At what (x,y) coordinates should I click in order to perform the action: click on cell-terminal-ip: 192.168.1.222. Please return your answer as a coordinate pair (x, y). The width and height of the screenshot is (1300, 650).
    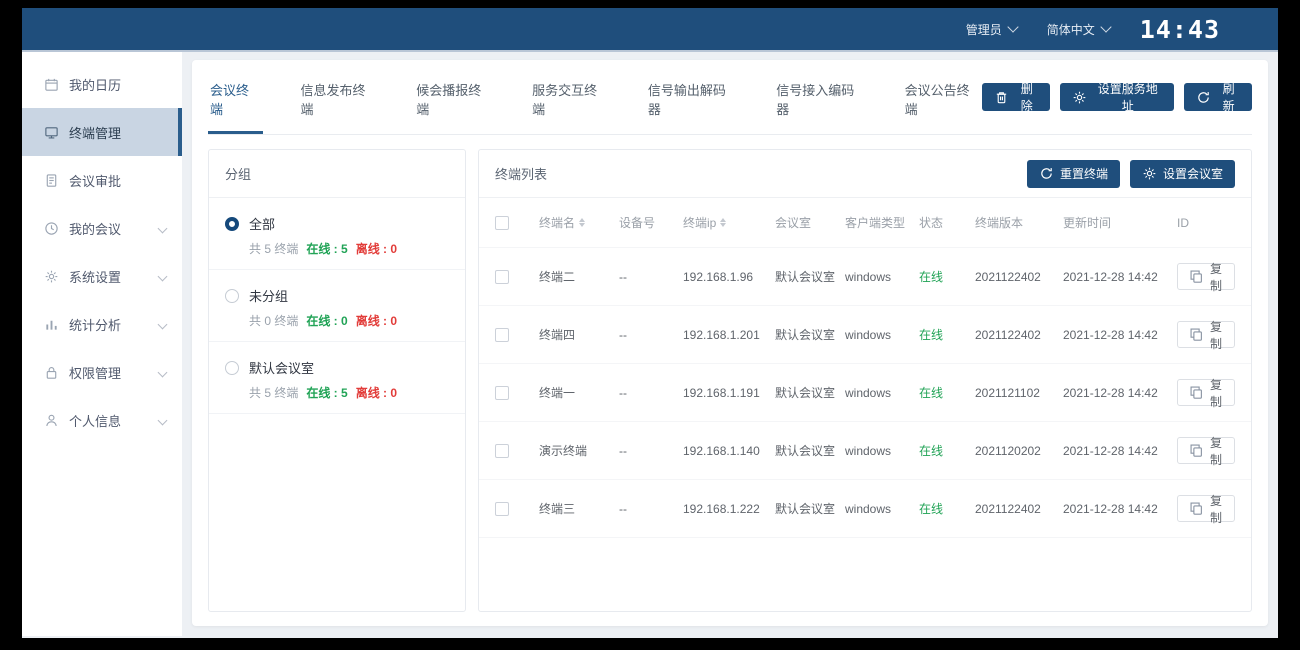
    Looking at the image, I should click on (721, 508).